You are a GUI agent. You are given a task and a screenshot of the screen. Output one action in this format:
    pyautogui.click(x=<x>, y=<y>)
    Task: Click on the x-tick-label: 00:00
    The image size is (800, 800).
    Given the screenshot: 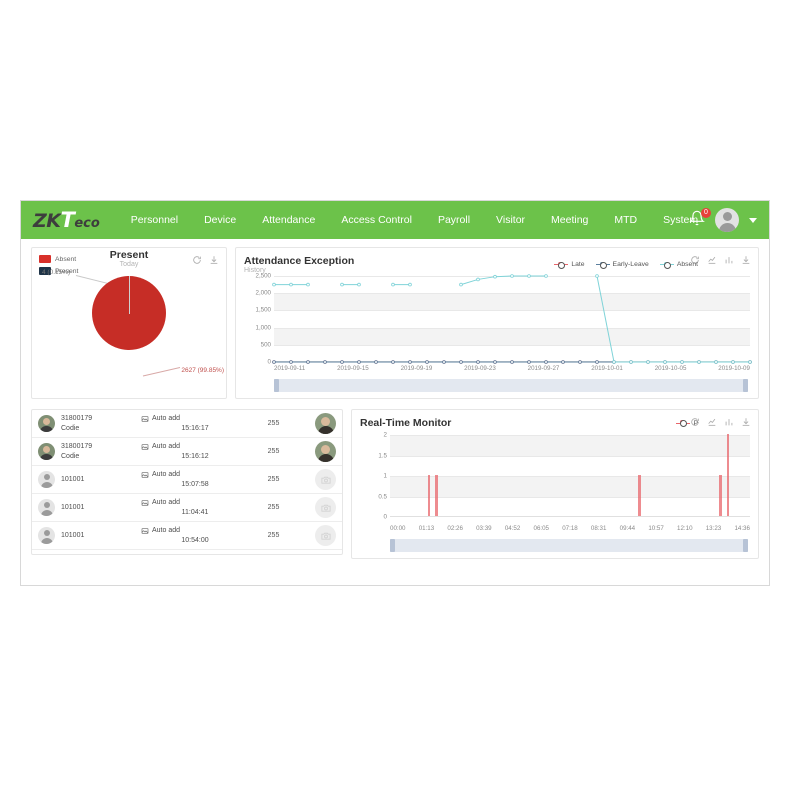 What is the action you would take?
    pyautogui.click(x=398, y=528)
    